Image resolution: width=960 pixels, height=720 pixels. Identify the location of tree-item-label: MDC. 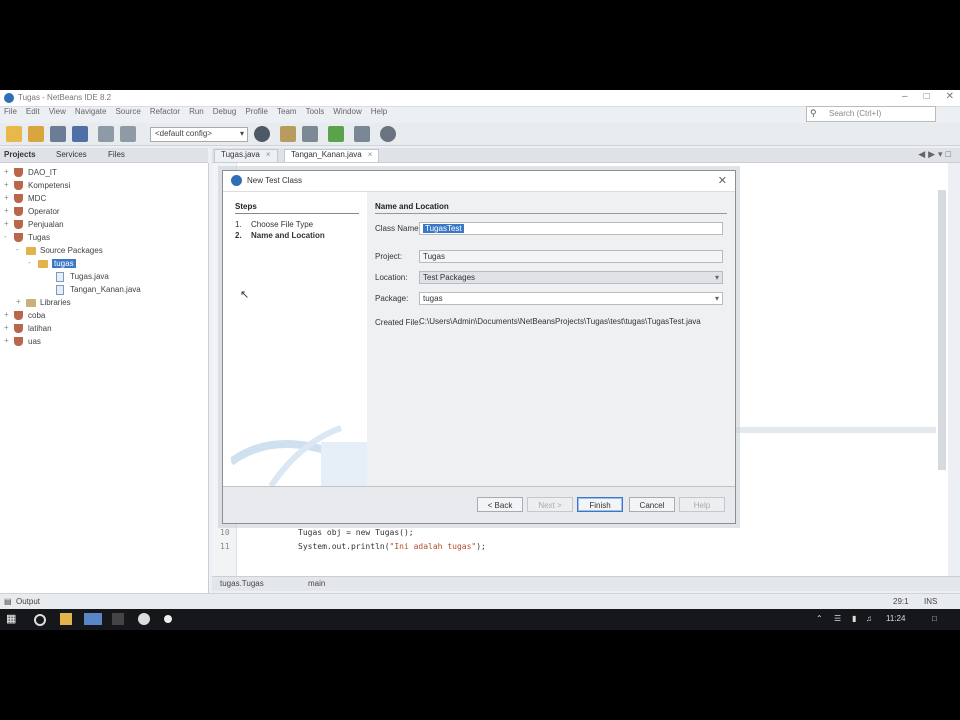
(37, 198).